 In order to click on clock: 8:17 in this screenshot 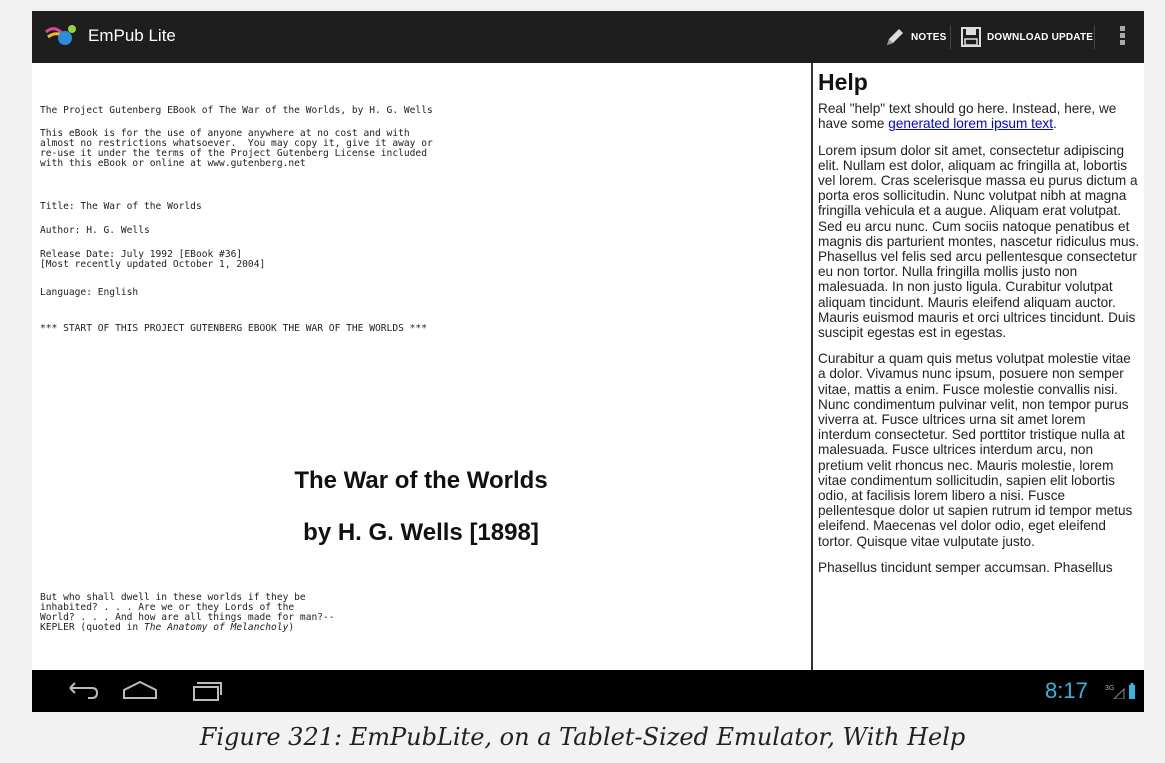, I will do `click(1066, 690)`.